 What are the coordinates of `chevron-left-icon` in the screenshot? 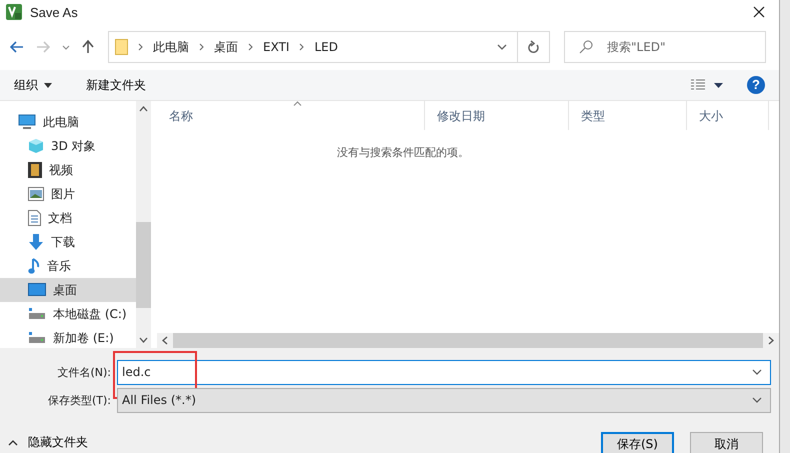 It's located at (165, 340).